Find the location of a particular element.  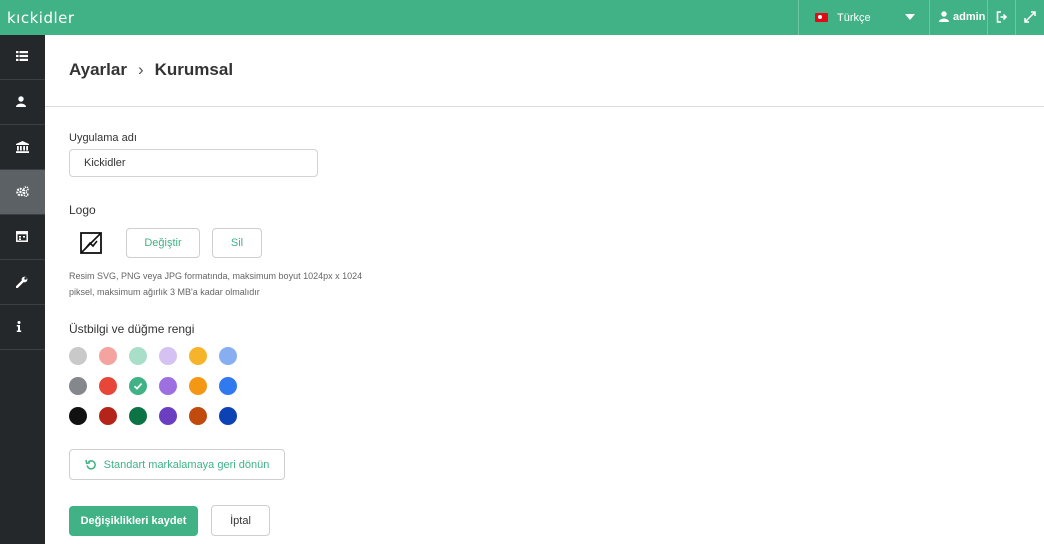

expand-icon is located at coordinates (1030, 17).